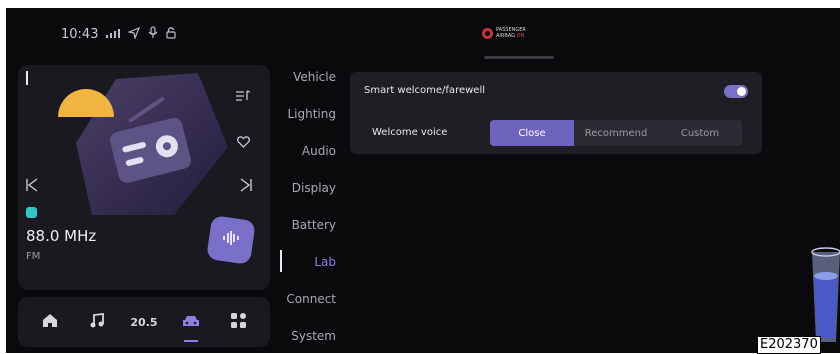 The width and height of the screenshot is (840, 354). Describe the element at coordinates (191, 327) in the screenshot. I see `car-icon` at that location.